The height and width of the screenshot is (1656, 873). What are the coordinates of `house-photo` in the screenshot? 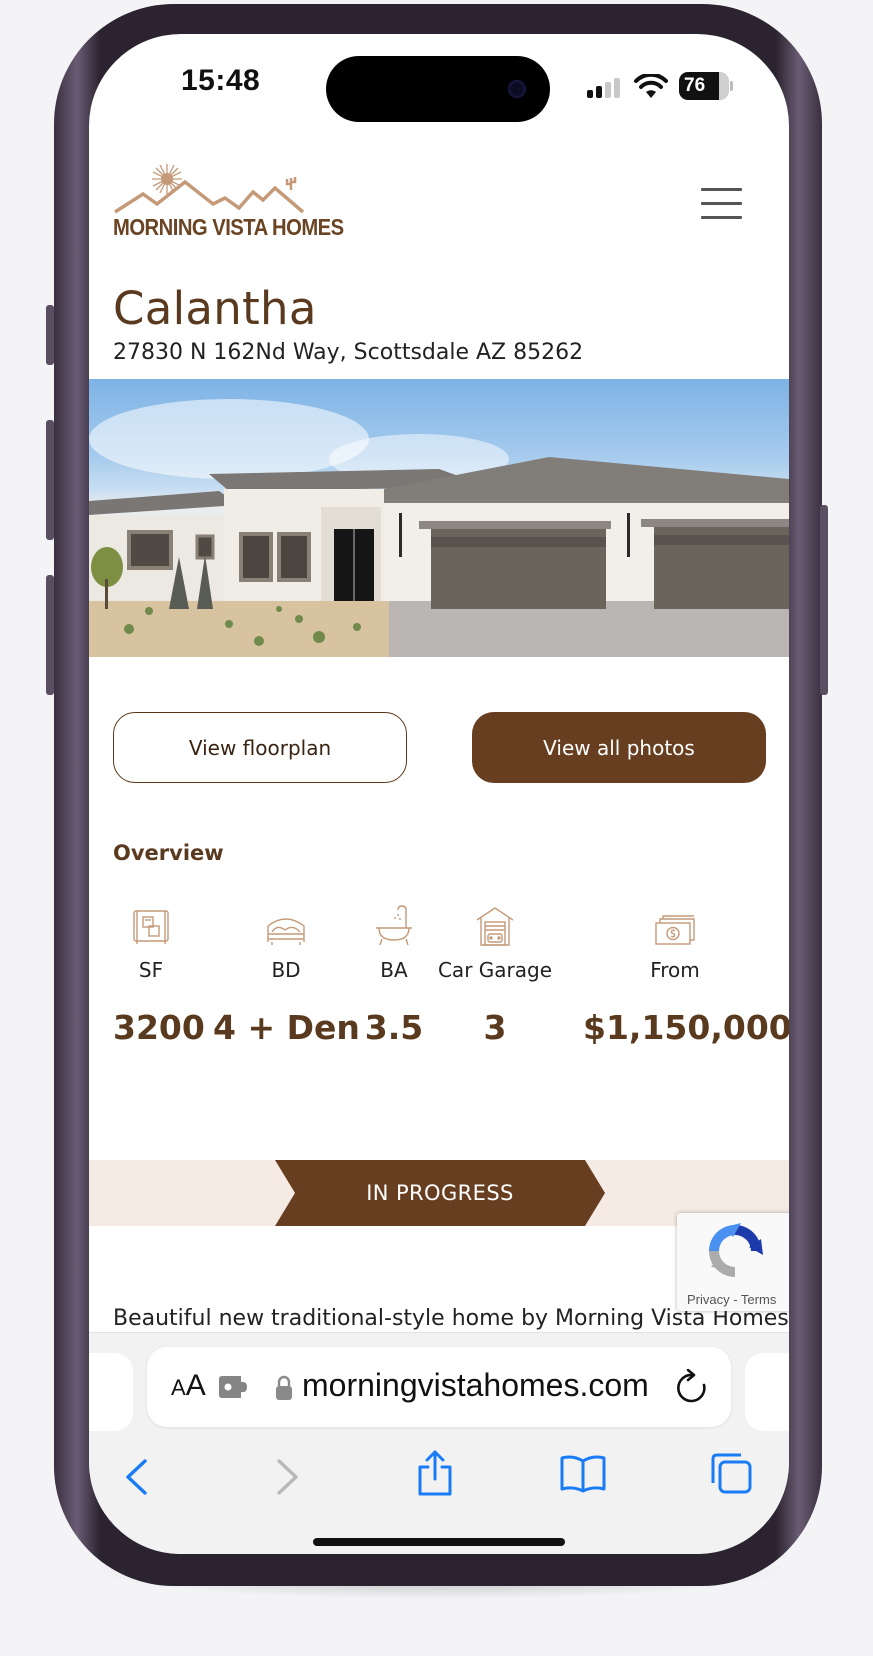 It's located at (439, 528).